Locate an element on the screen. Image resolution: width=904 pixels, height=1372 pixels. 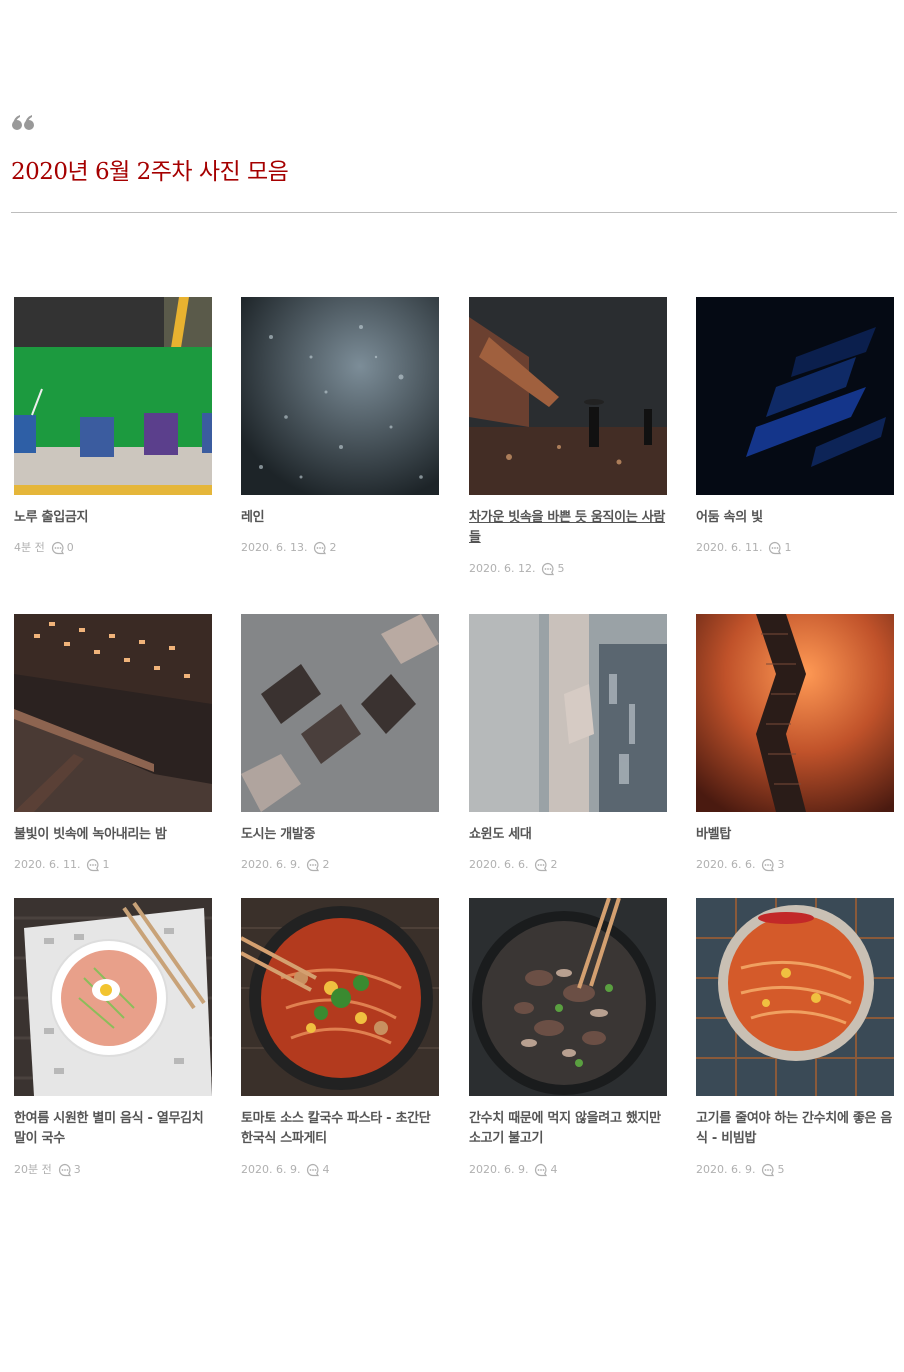
post-meta: 2020. 6. 6. 2 is located at coordinates (513, 865).